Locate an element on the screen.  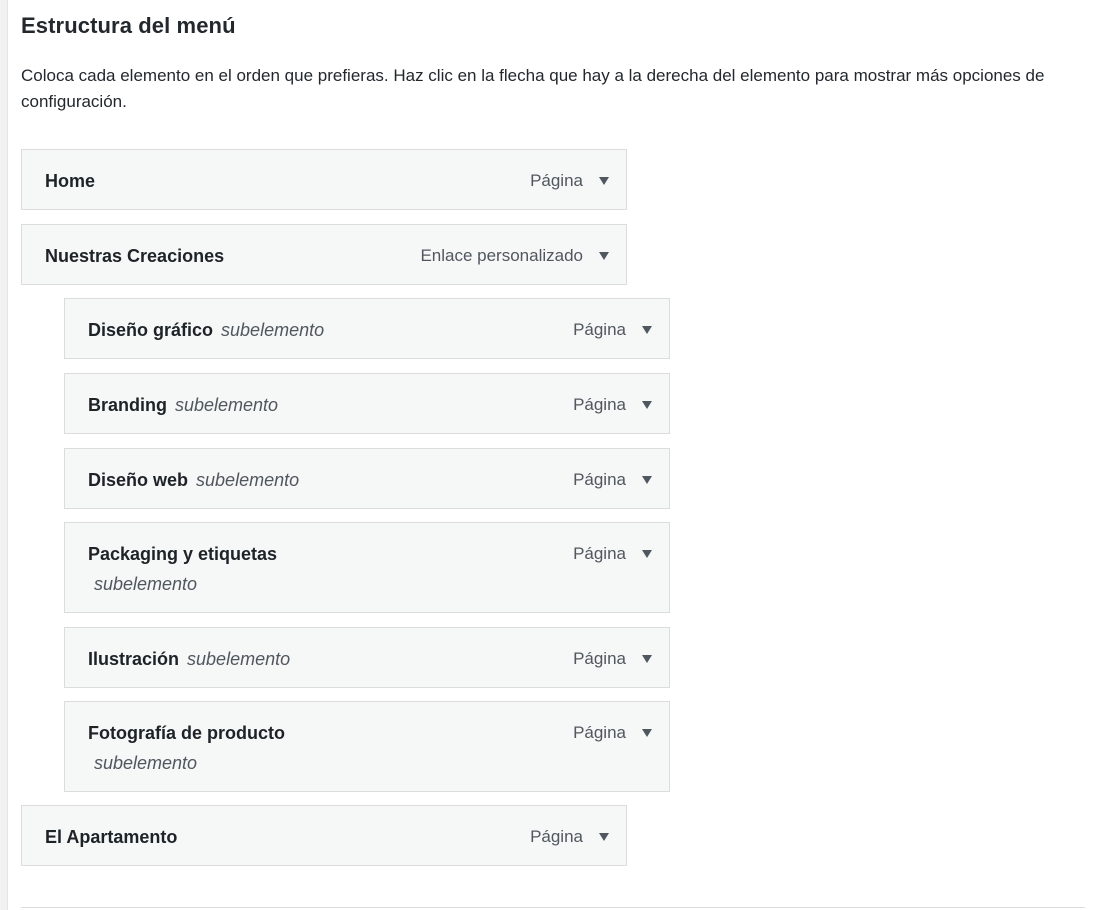
menu-item-name: Home is located at coordinates (70, 181).